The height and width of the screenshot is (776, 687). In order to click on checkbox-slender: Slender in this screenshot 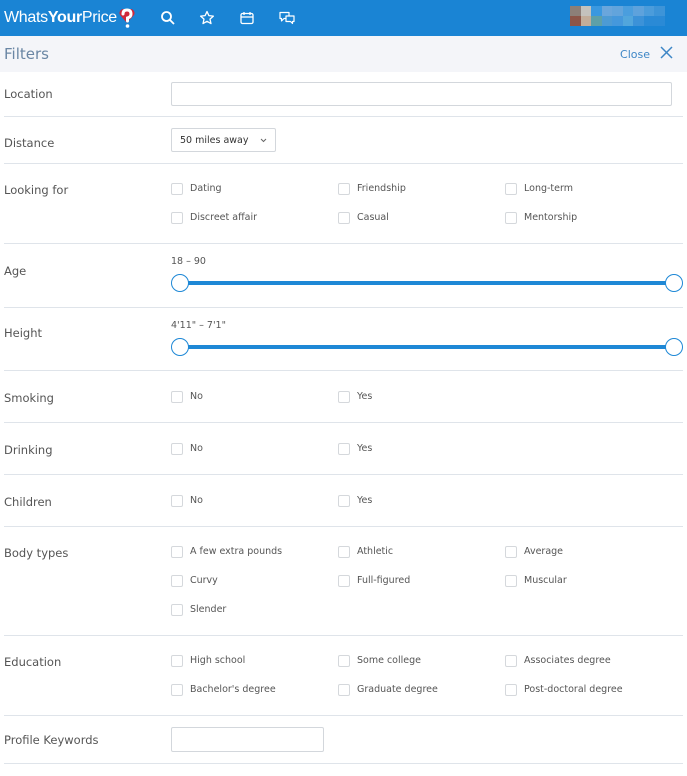, I will do `click(254, 609)`.